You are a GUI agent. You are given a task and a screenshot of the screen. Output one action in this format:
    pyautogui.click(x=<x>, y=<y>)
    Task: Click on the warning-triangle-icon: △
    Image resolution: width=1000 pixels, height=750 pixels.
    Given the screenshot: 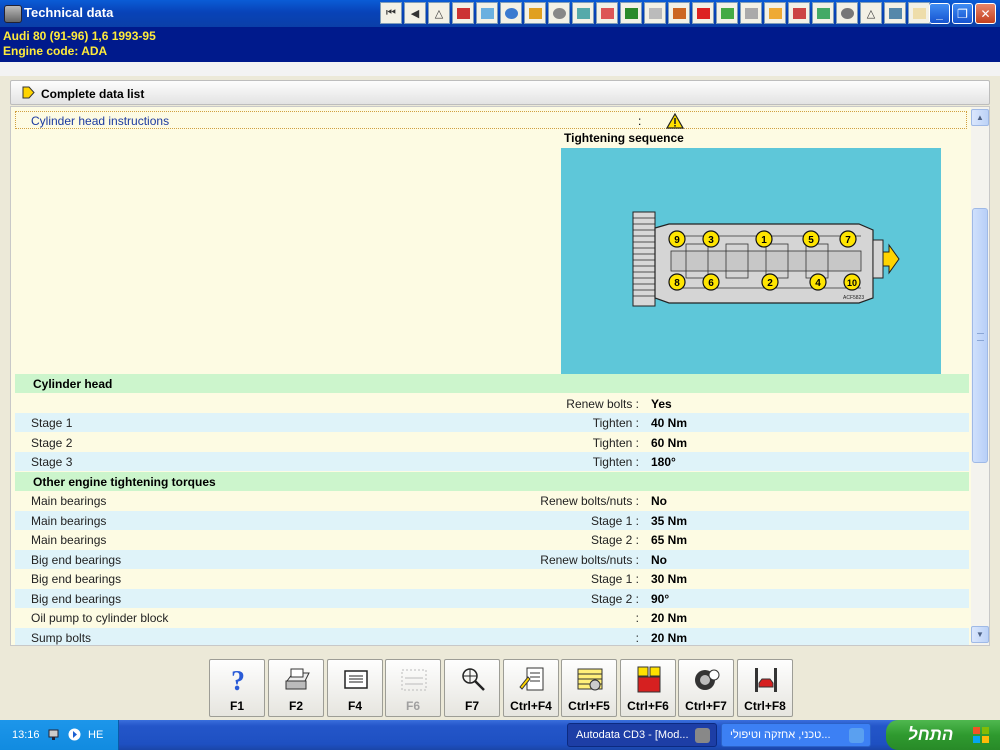 What is the action you would take?
    pyautogui.click(x=439, y=13)
    